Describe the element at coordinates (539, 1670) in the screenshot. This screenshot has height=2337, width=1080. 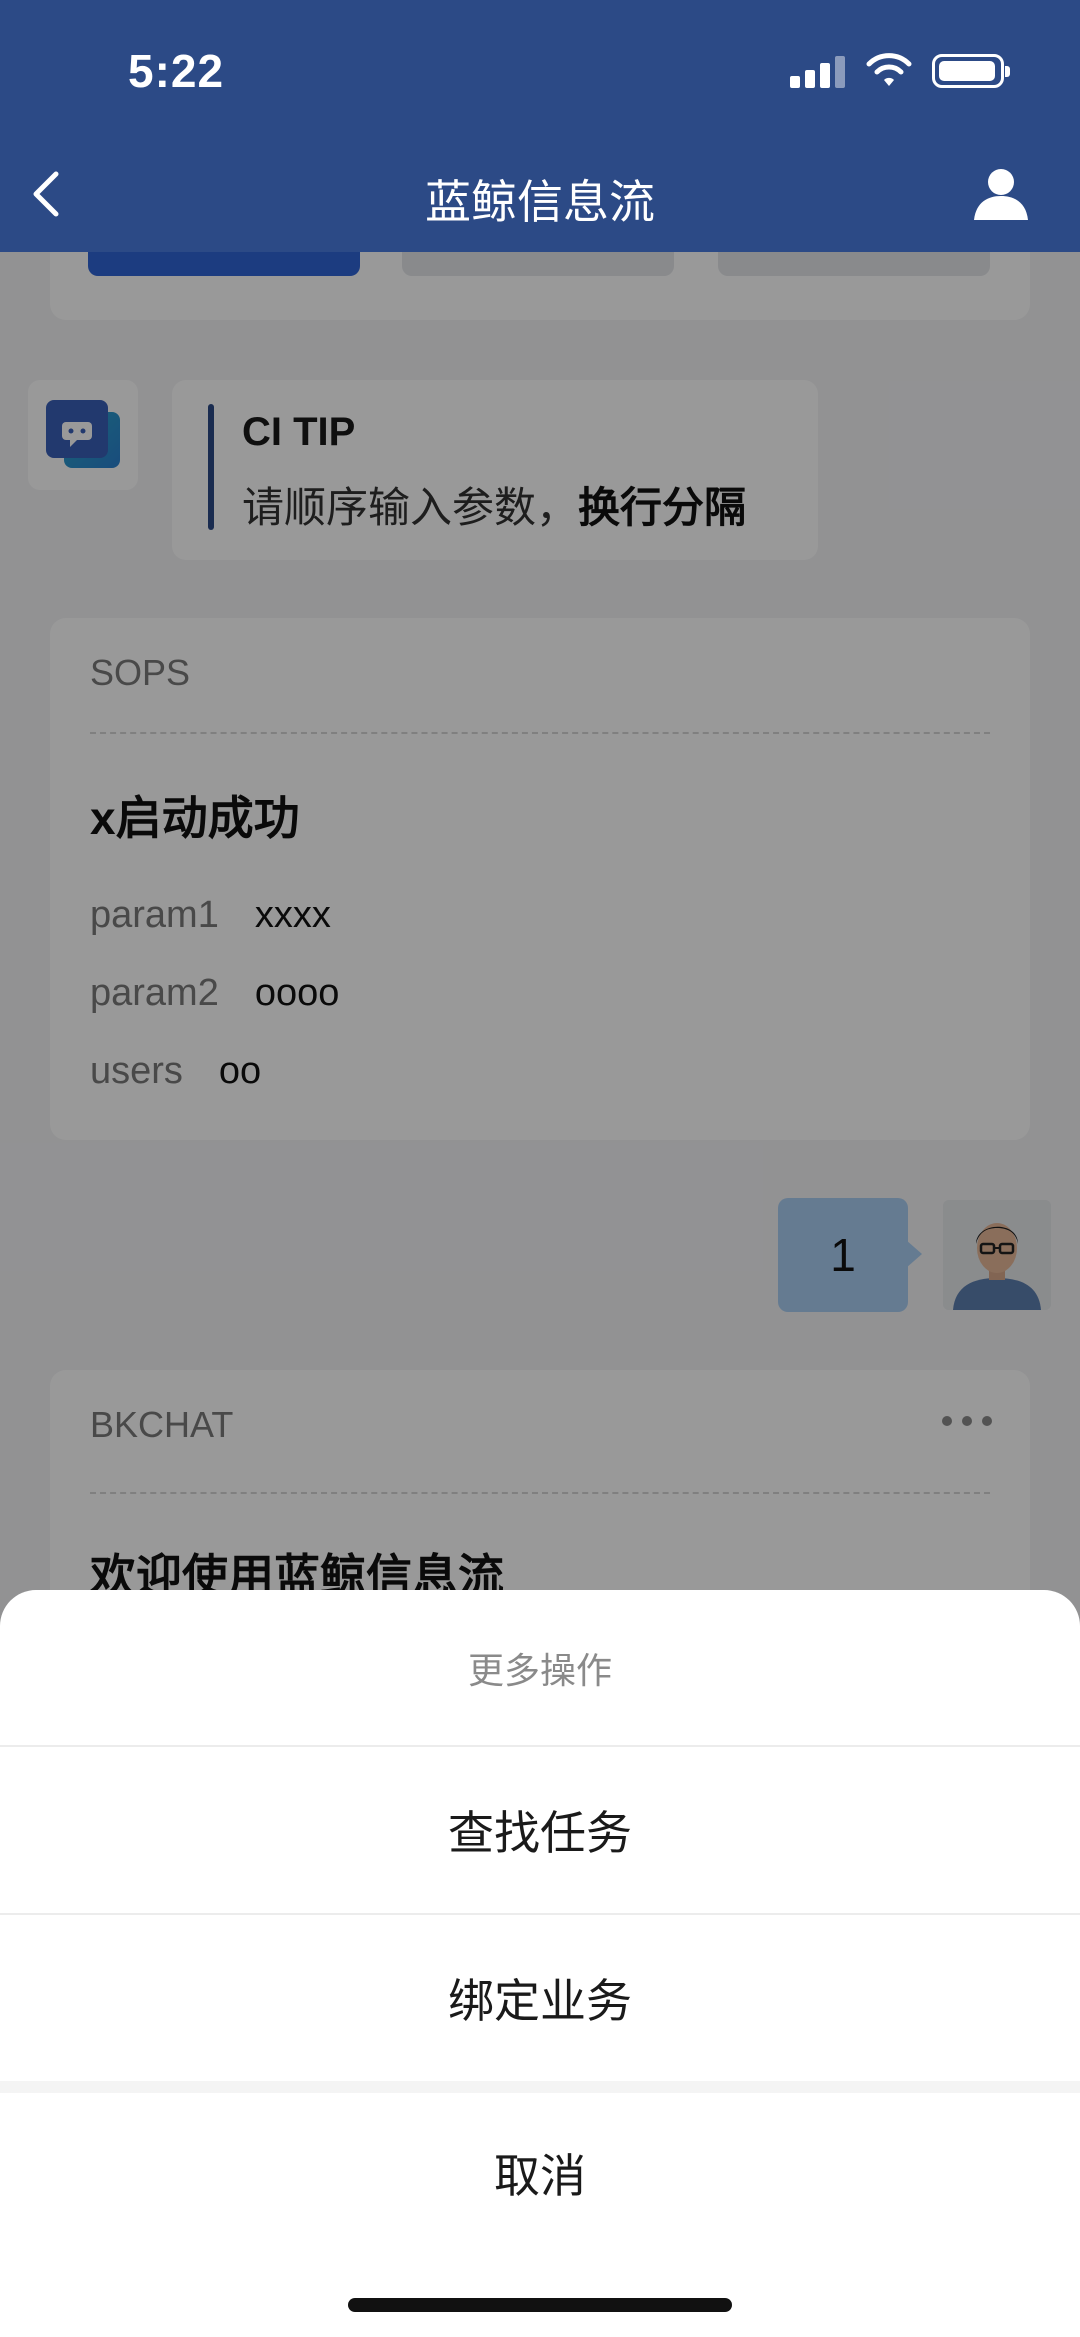
I see `sheet-title: 更多操作` at that location.